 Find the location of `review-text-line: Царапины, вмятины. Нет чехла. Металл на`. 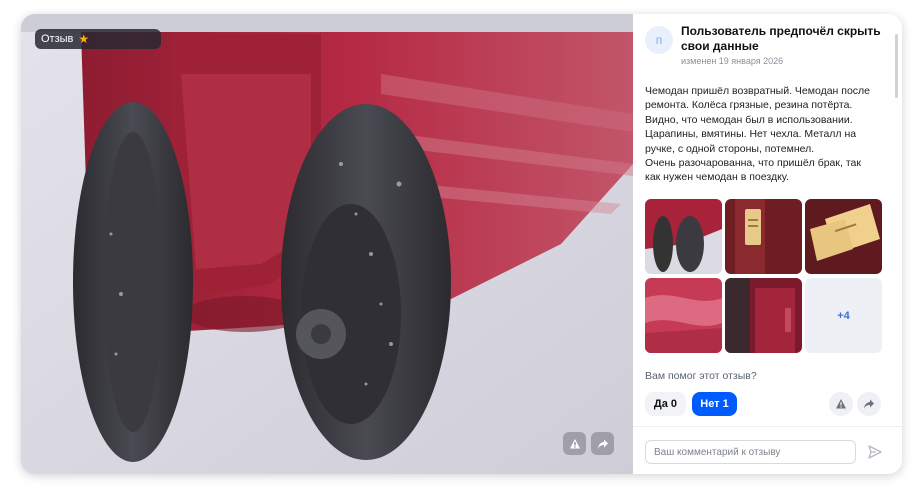

review-text-line: Царапины, вмятины. Нет чехла. Металл на is located at coordinates (751, 134).